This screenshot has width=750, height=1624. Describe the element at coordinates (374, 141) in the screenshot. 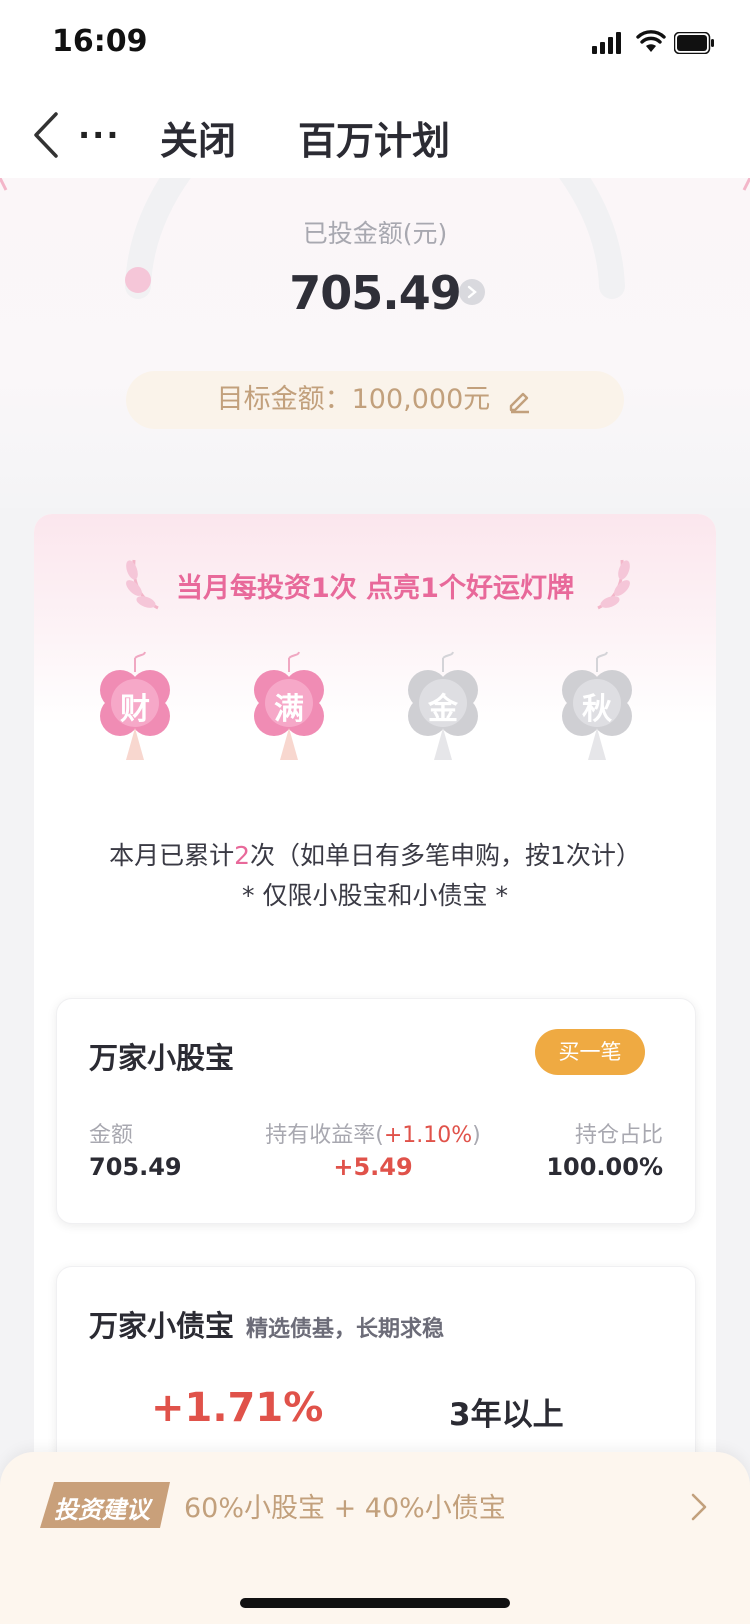

I see `page-title: 百万计划` at that location.